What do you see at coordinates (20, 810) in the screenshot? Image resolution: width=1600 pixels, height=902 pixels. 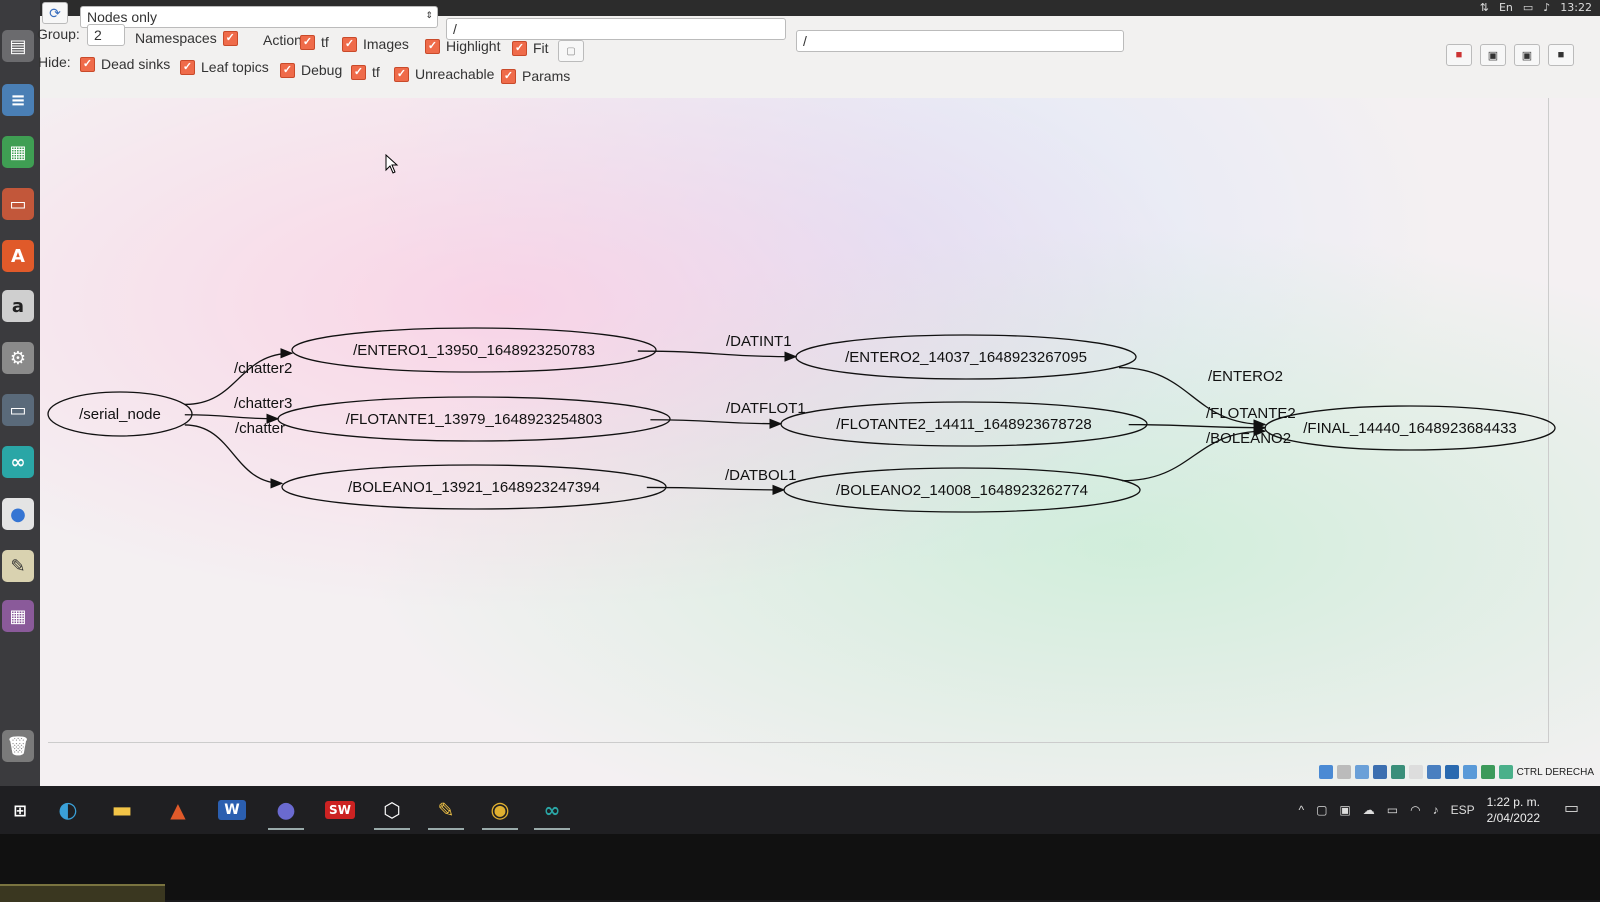 I see `start-button: ⊞` at bounding box center [20, 810].